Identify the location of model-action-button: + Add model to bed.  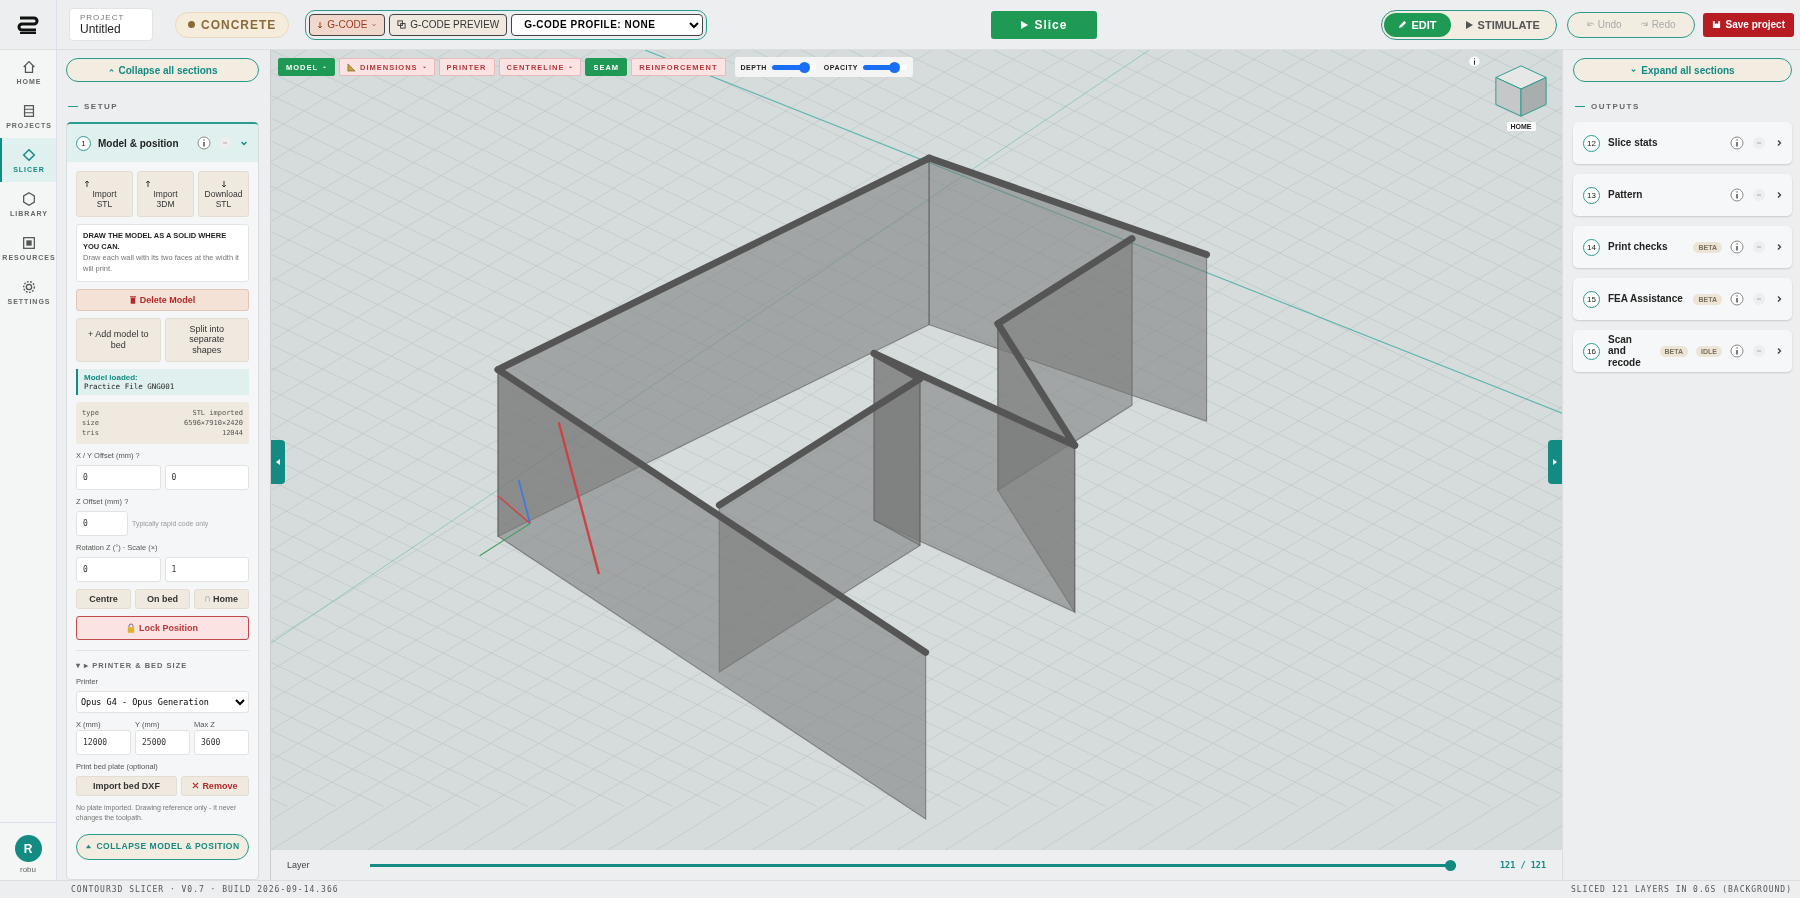
(118, 339).